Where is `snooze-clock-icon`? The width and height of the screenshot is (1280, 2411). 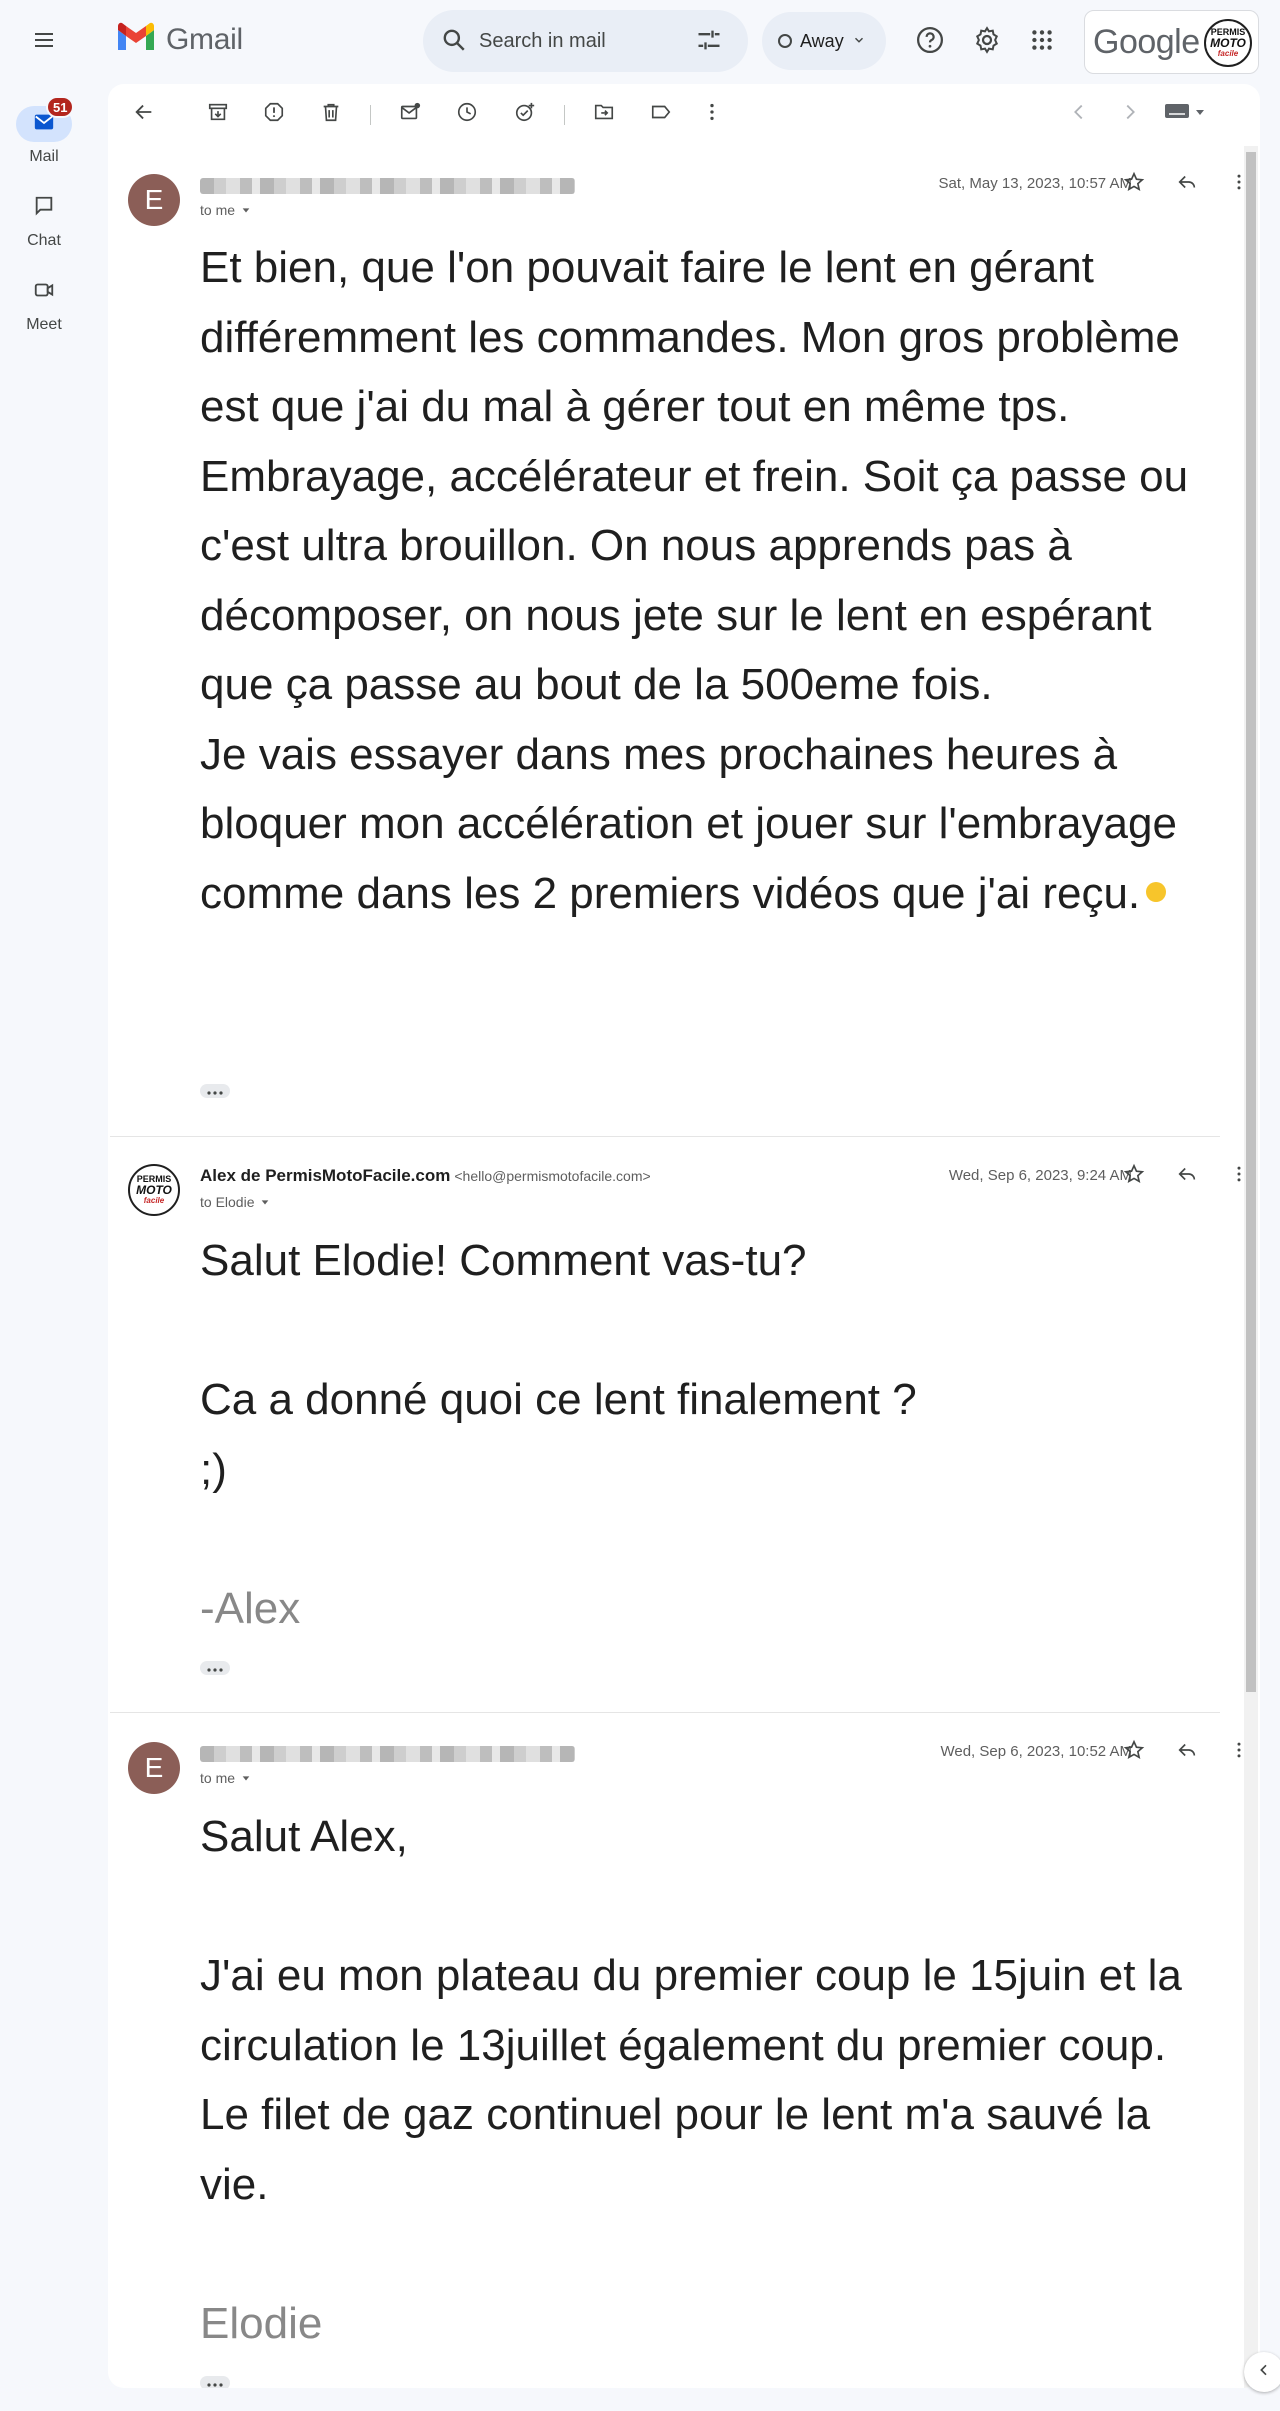
snooze-clock-icon is located at coordinates (467, 114).